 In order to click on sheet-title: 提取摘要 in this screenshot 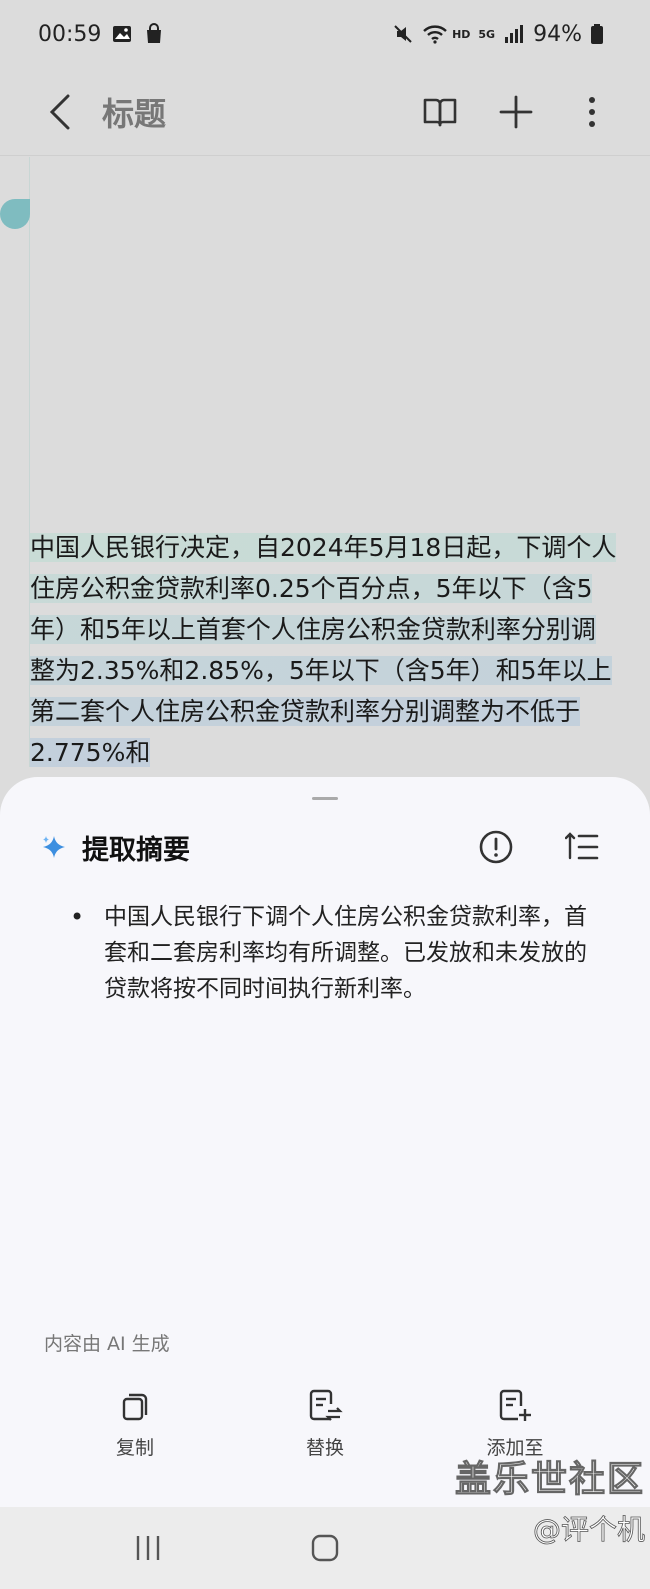, I will do `click(136, 850)`.